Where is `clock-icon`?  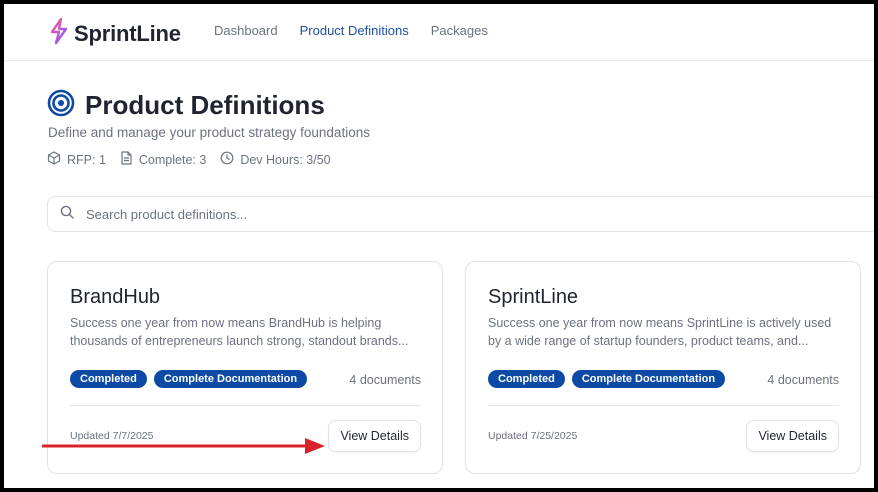
clock-icon is located at coordinates (227, 159).